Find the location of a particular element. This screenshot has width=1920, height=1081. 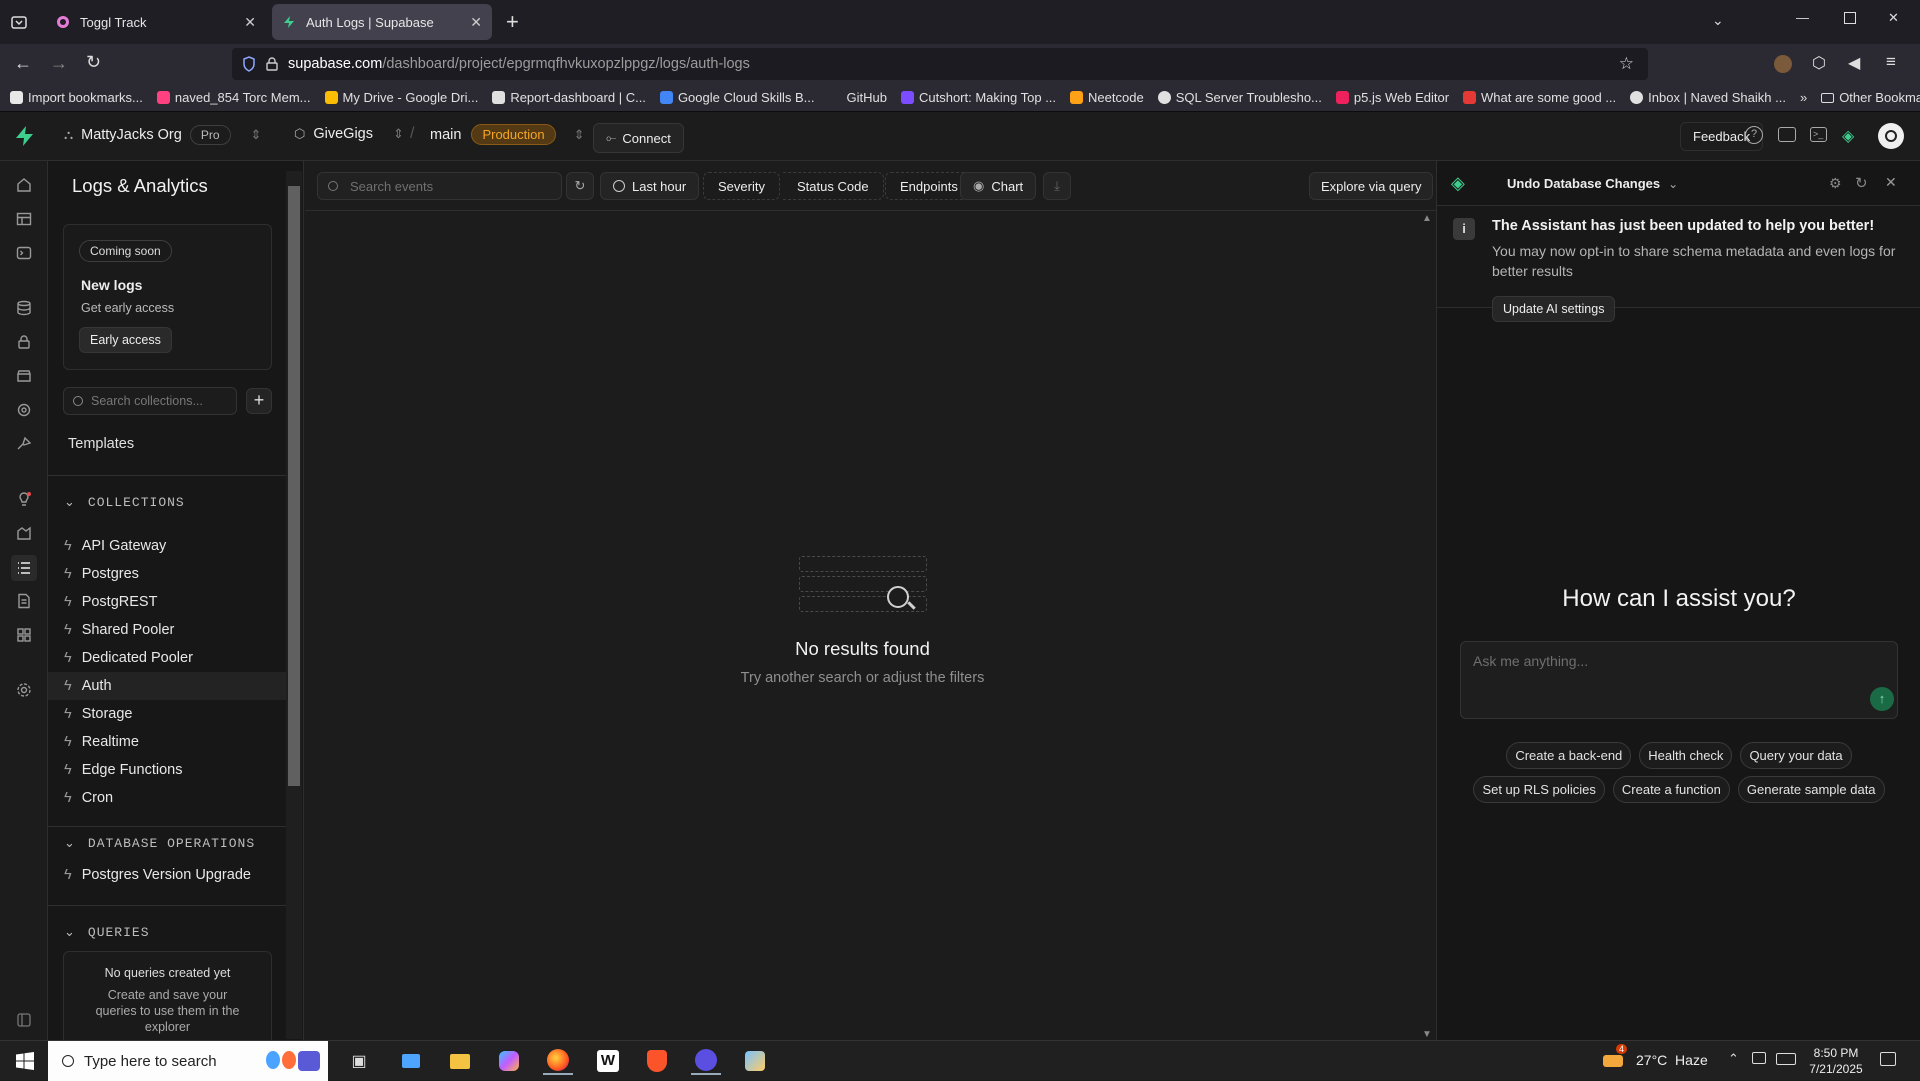

collection-item-realtime: ϟ Realtime is located at coordinates (167, 742).